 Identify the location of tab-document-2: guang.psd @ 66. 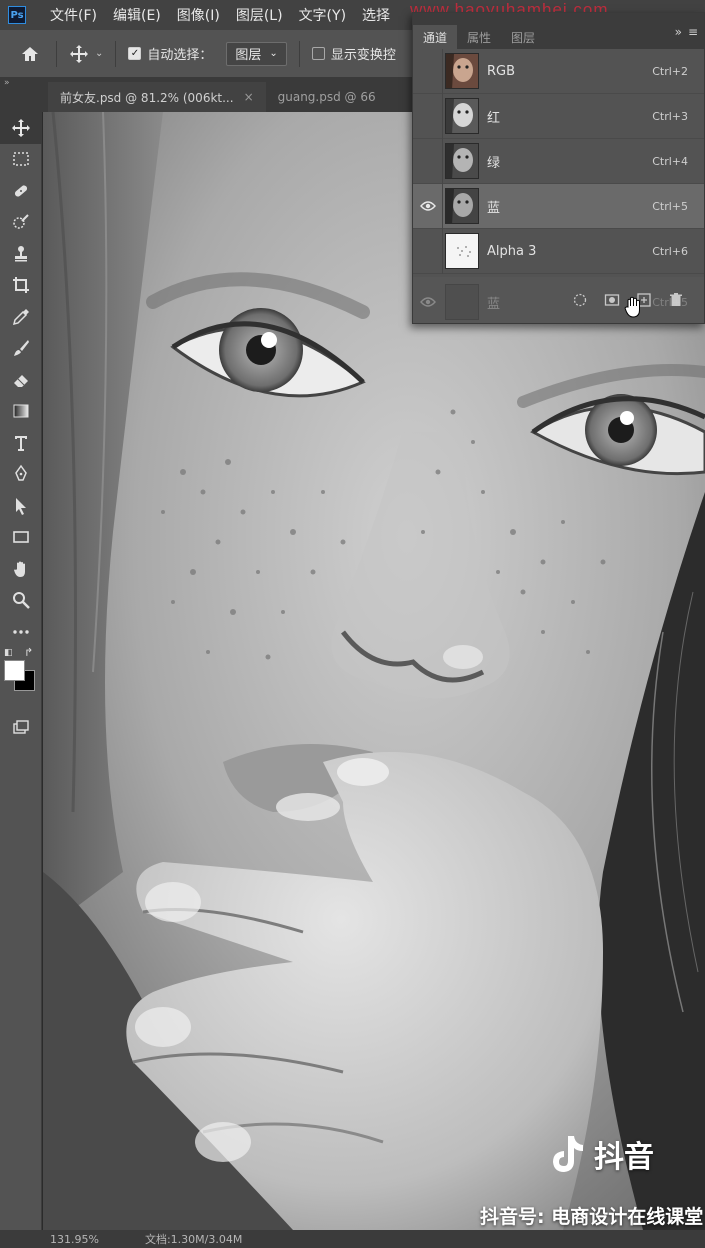
(327, 97).